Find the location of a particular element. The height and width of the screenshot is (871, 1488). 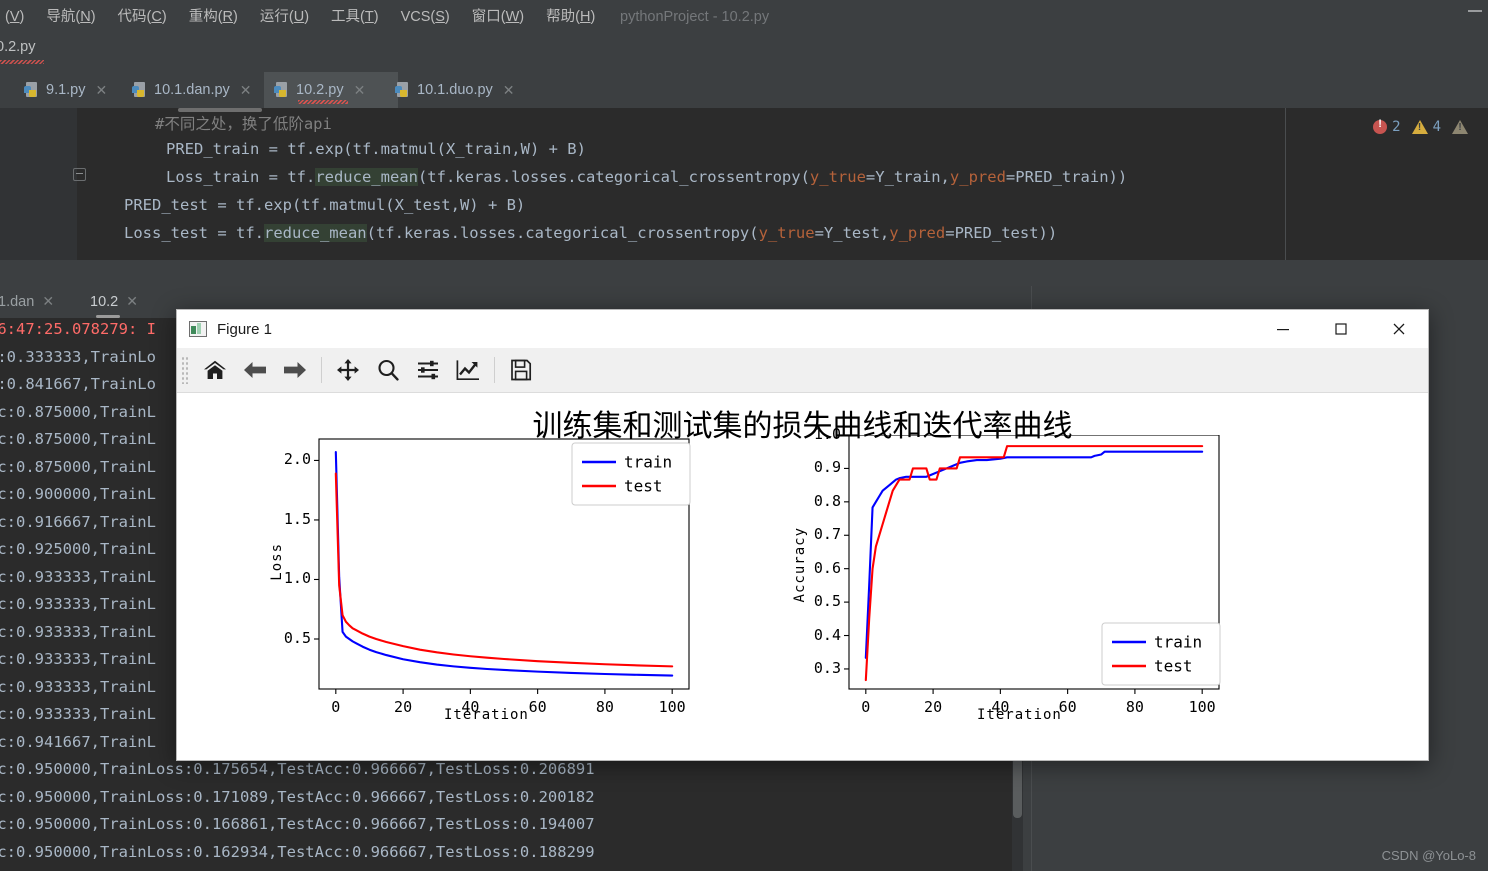

accuracy-x-axis-label: Iteration is located at coordinates (1019, 715).